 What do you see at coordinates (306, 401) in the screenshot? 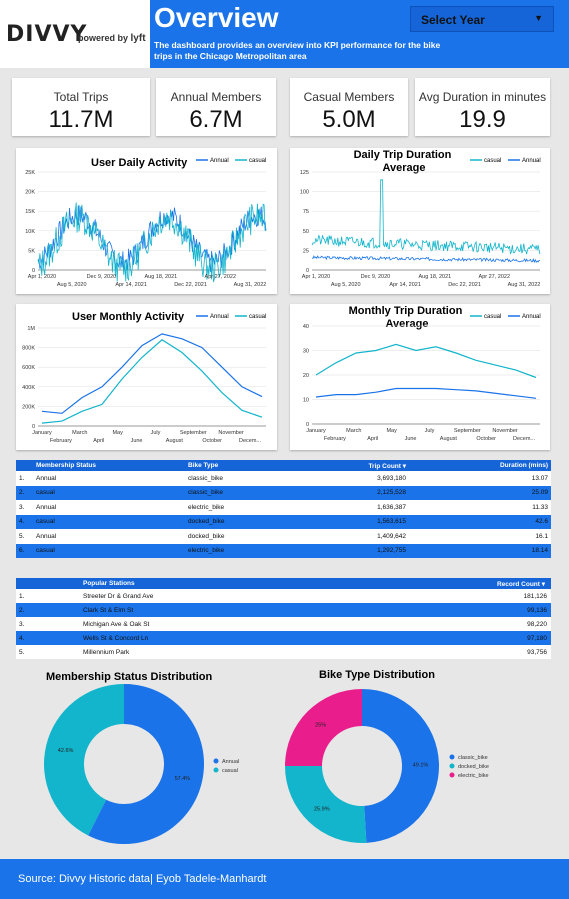
I see `y-tick-label: 10` at bounding box center [306, 401].